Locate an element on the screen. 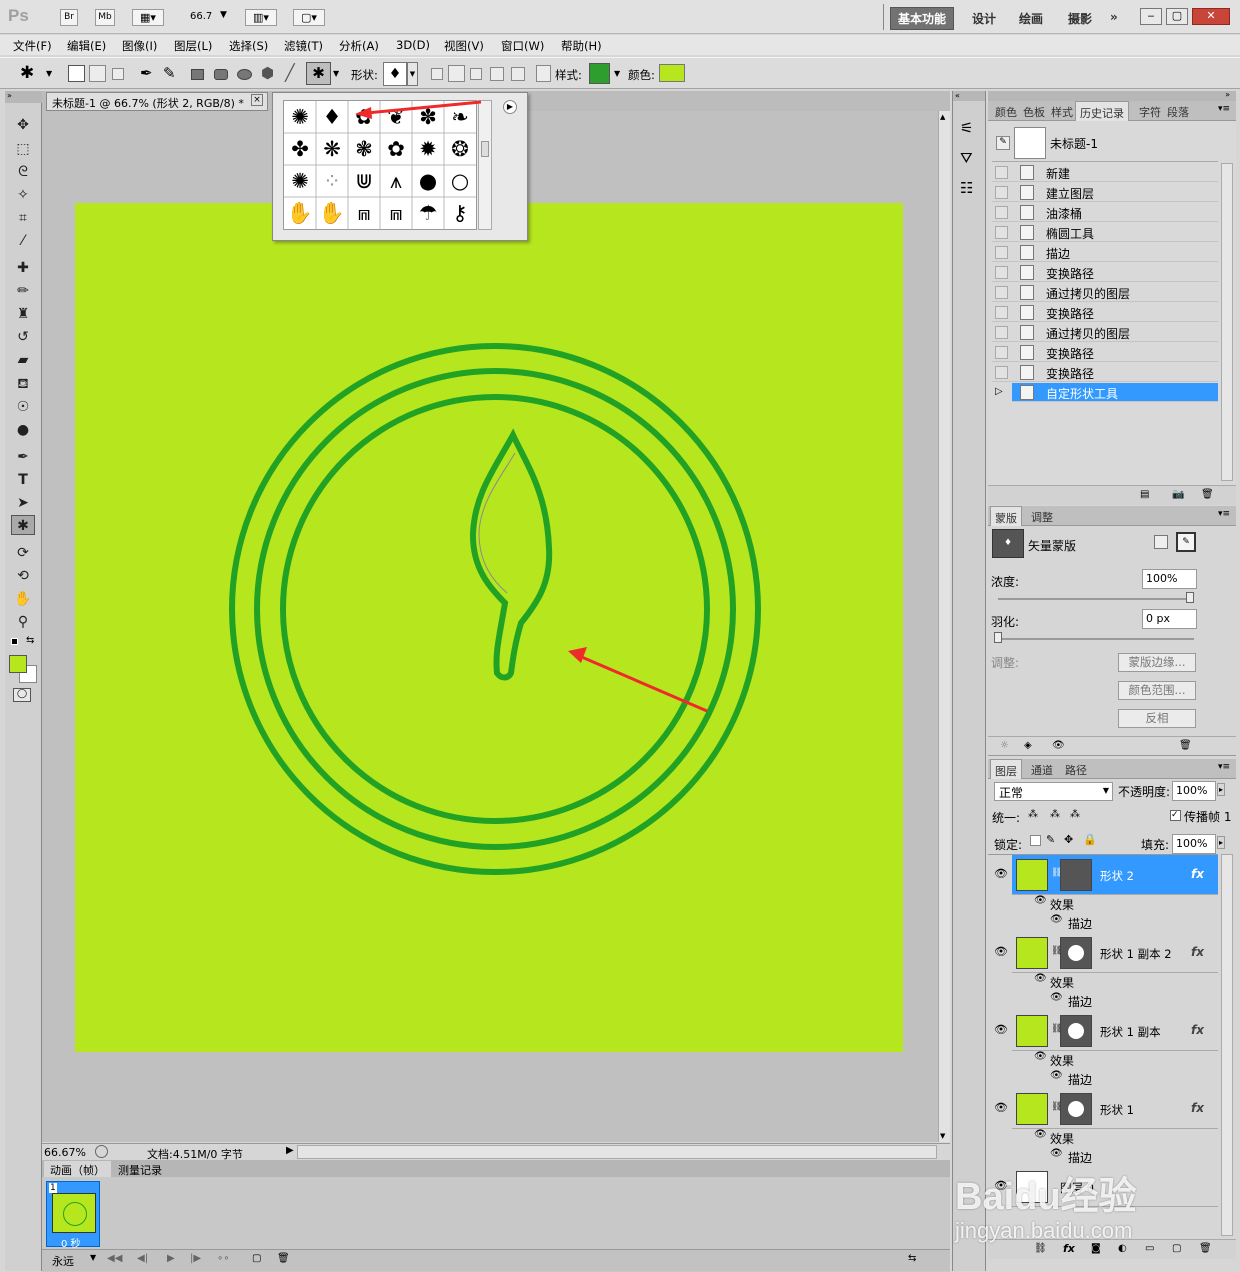 Image resolution: width=1240 pixels, height=1272 pixels. view-extras-button: ▦▾ is located at coordinates (148, 17).